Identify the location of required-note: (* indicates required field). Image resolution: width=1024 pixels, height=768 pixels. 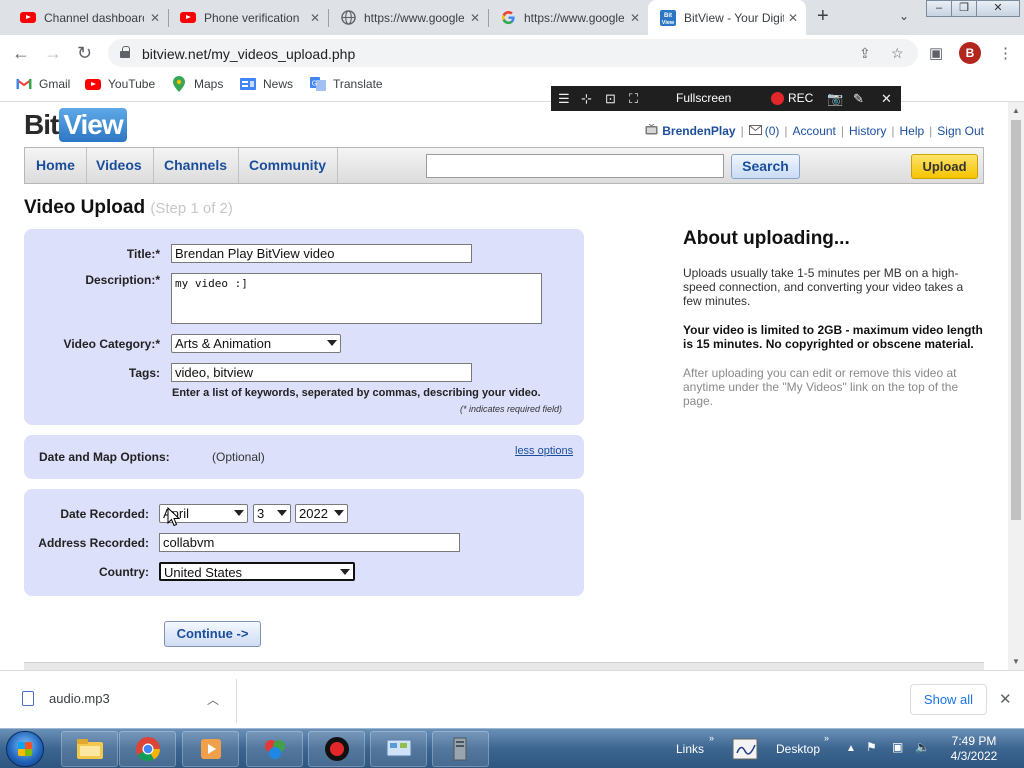
(511, 409).